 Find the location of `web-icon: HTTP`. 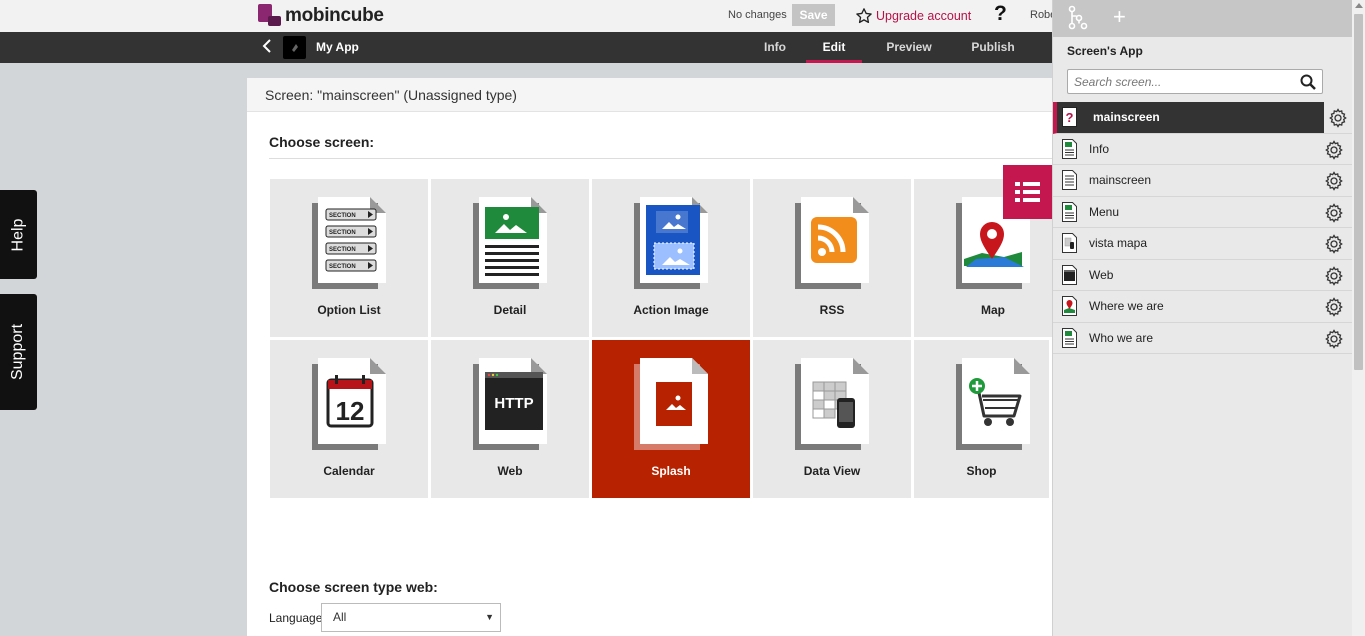

web-icon: HTTP is located at coordinates (510, 404).